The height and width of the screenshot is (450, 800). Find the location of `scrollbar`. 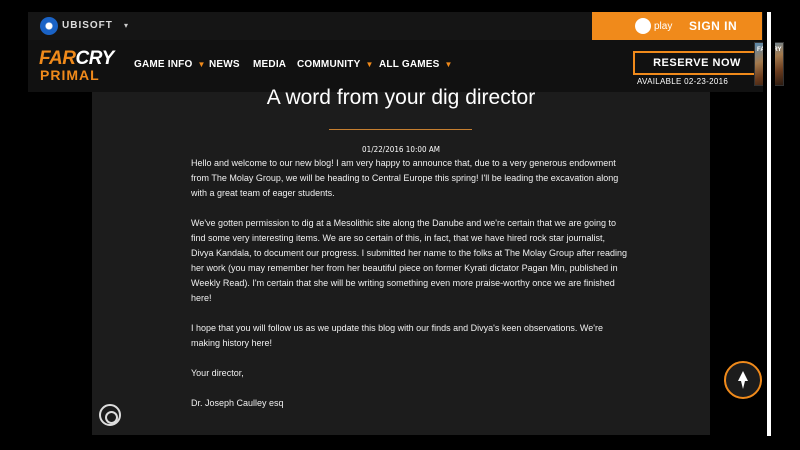

scrollbar is located at coordinates (769, 224).